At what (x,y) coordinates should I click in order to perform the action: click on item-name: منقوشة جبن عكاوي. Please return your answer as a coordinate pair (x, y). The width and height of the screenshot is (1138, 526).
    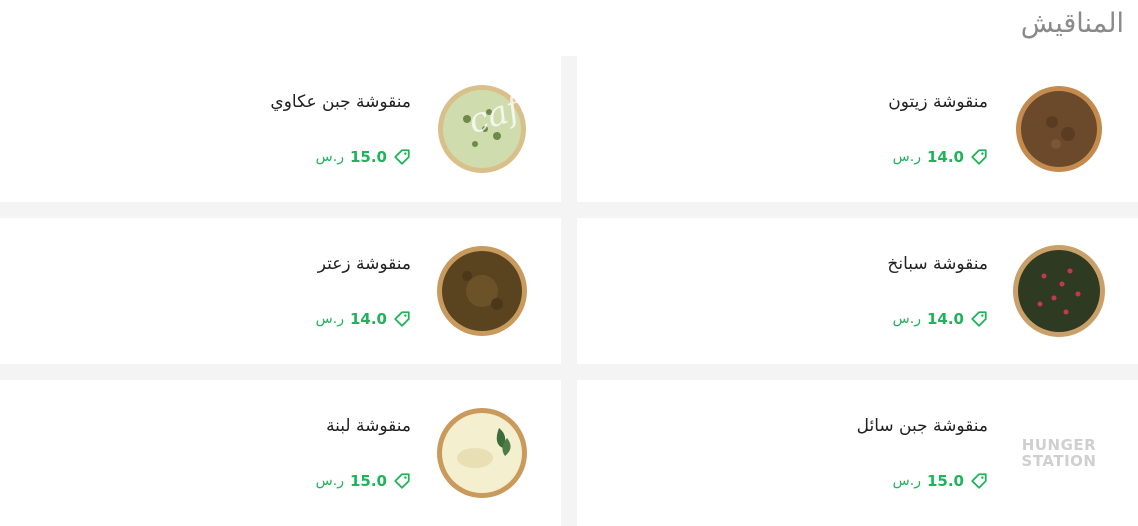
    Looking at the image, I should click on (340, 102).